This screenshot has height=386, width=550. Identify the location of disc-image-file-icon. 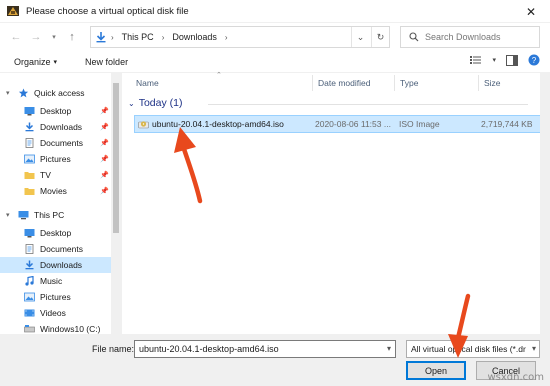
(143, 125).